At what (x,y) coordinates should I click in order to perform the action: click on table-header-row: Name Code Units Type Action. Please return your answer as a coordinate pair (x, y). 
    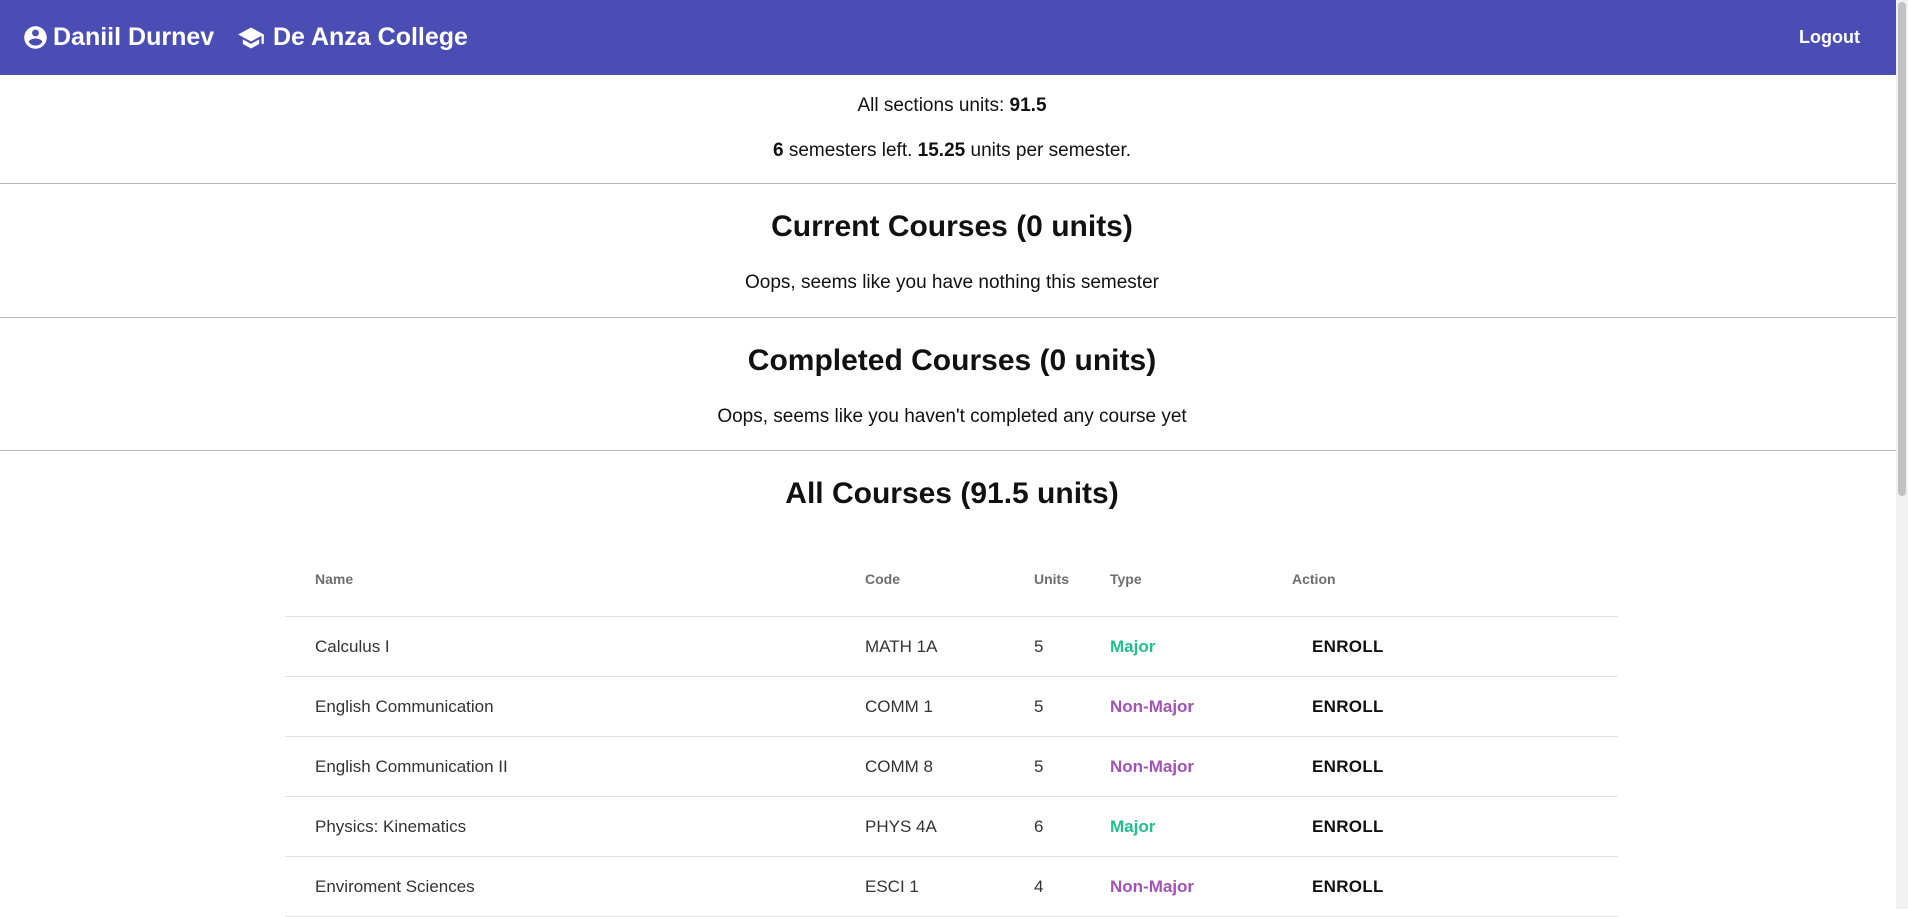
    Looking at the image, I should click on (951, 579).